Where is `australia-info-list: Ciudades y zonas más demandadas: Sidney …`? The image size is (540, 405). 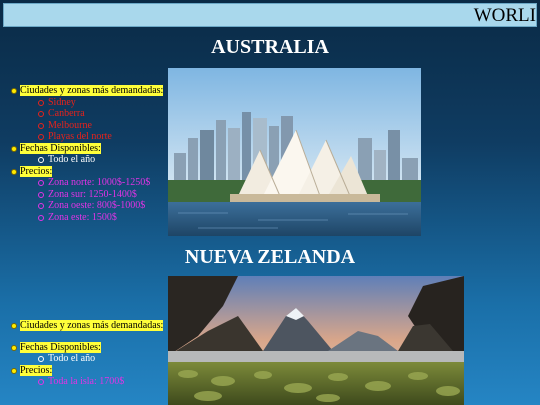 australia-info-list: Ciudades y zonas más demandadas: Sidney … is located at coordinates (87, 154).